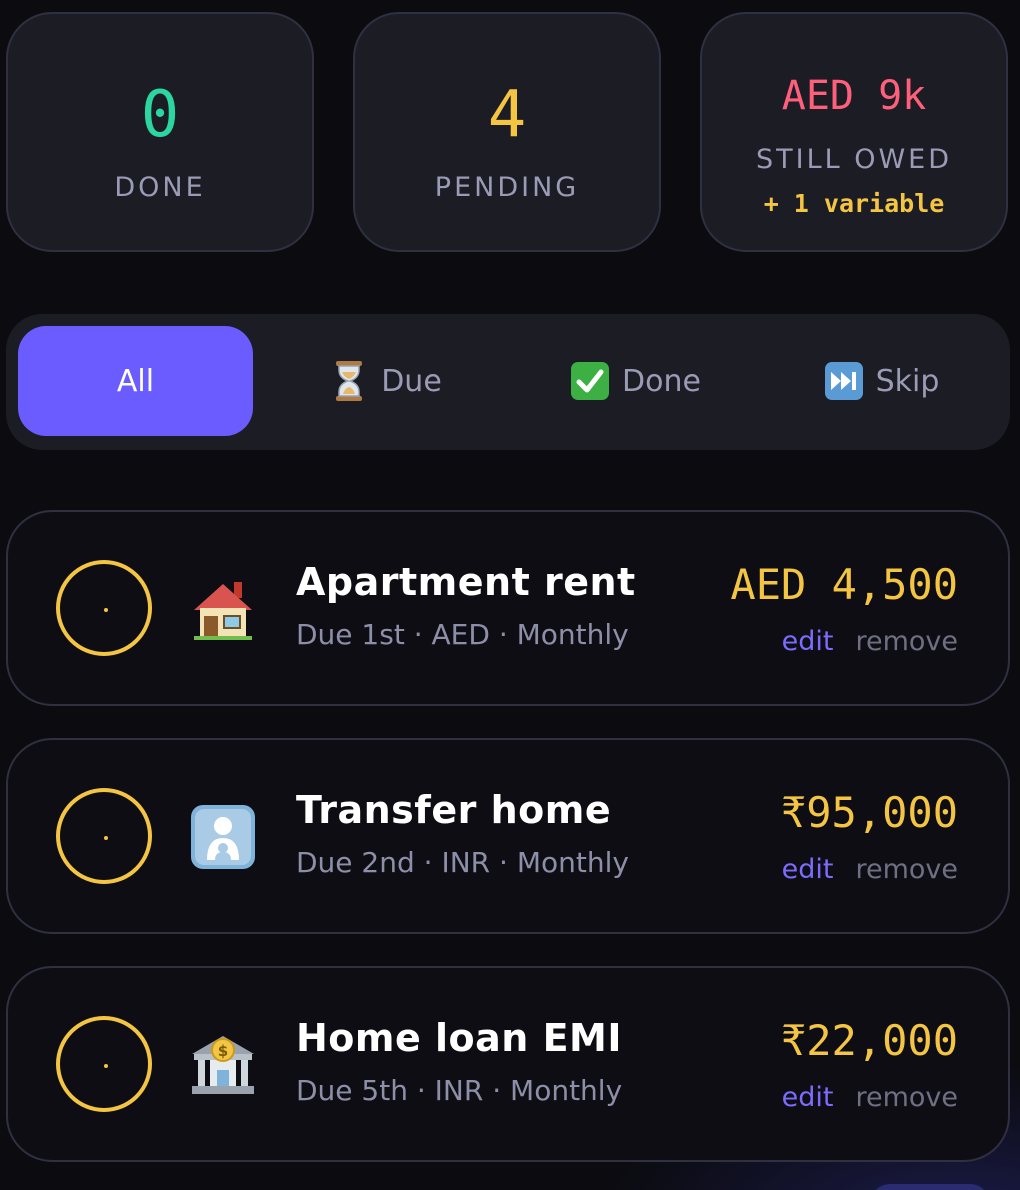 This screenshot has height=1190, width=1020. I want to click on tab-done-label: Done, so click(661, 381).